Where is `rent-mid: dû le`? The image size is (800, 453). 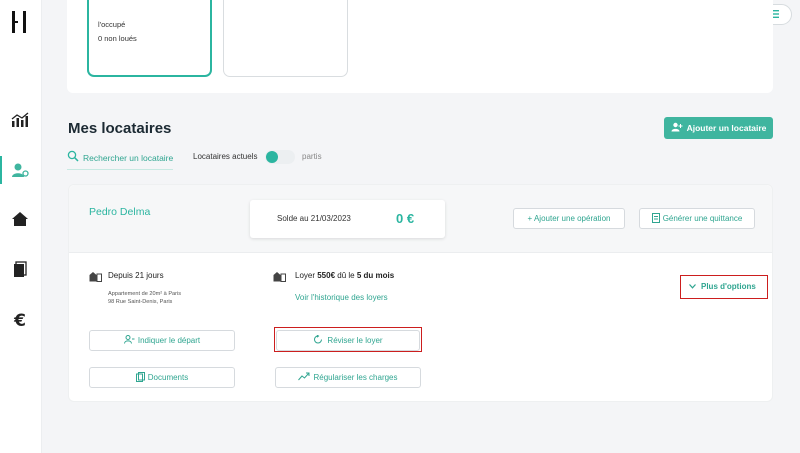 rent-mid: dû le is located at coordinates (346, 275).